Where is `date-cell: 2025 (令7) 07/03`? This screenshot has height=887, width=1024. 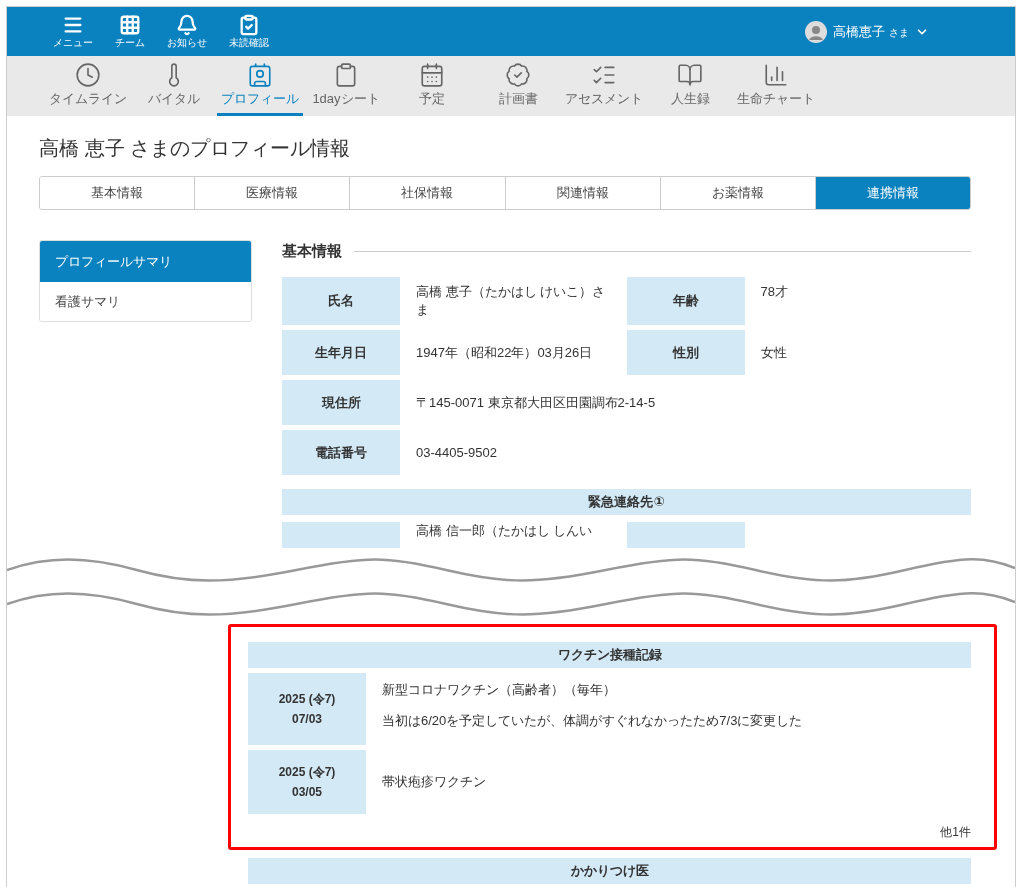 date-cell: 2025 (令7) 07/03 is located at coordinates (307, 709).